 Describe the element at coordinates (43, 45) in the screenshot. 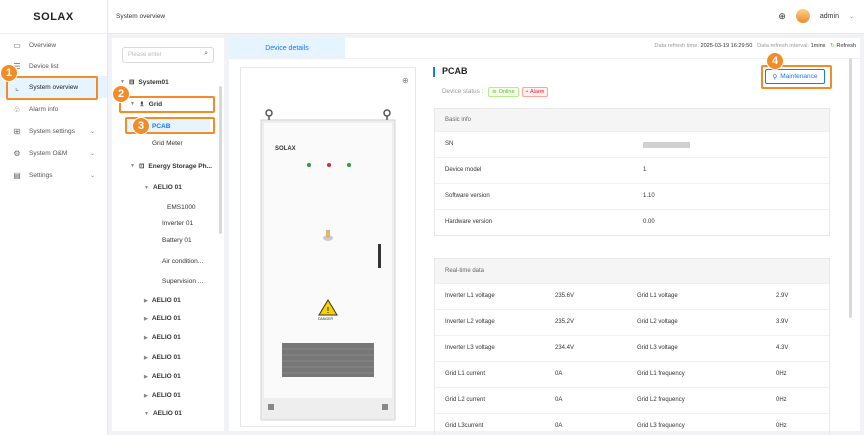

I see `sidebar-item-label: Overview` at that location.